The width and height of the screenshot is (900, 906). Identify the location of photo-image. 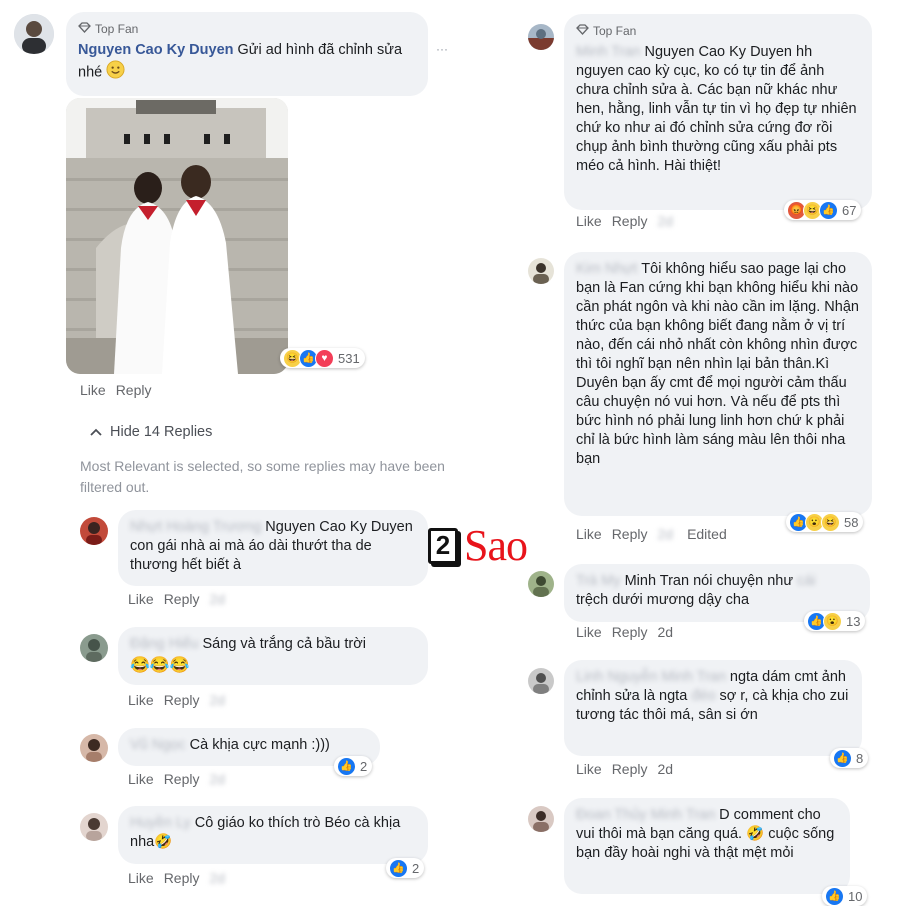
(177, 236).